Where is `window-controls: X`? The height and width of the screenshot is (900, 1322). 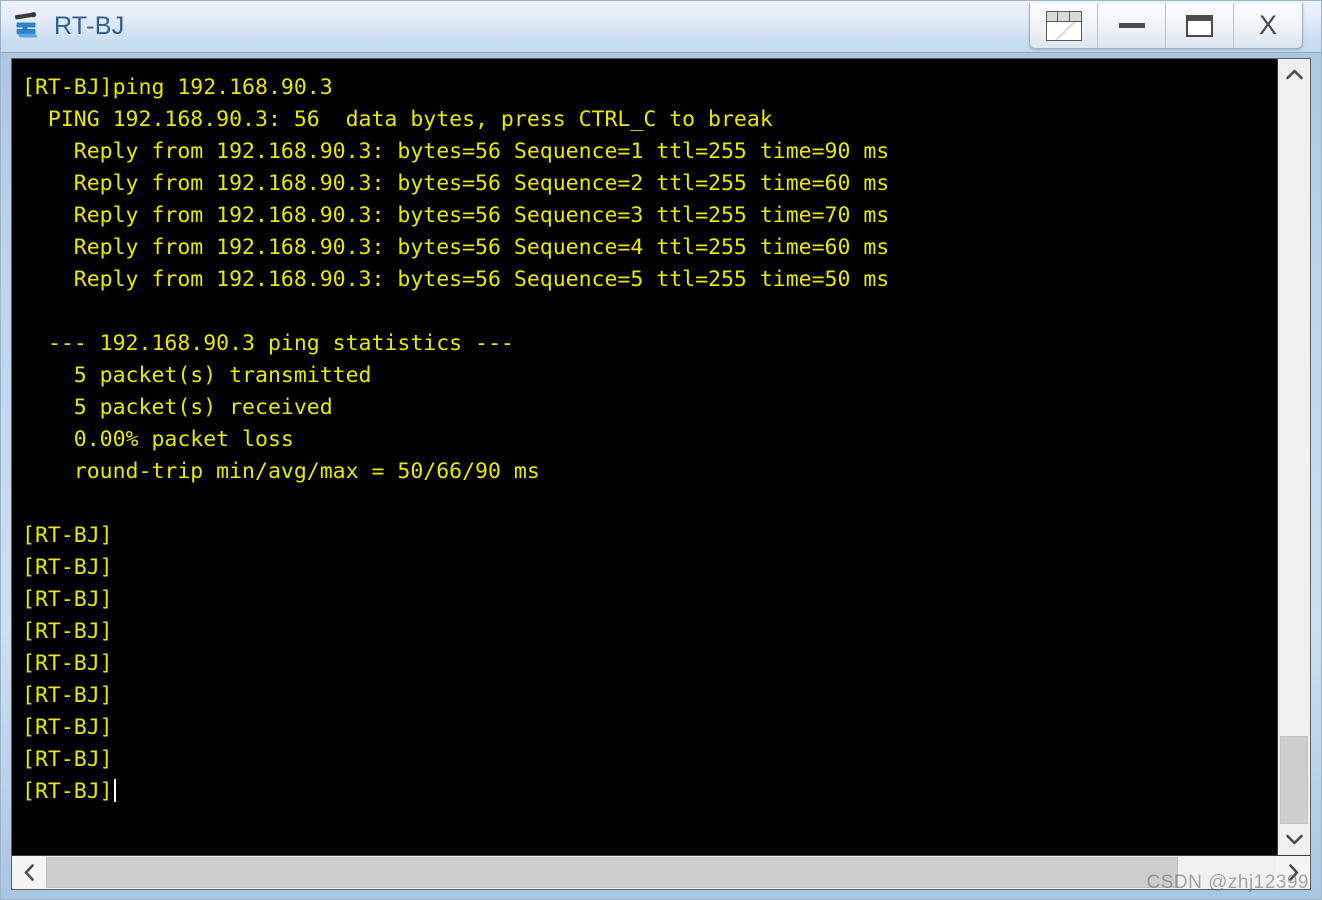
window-controls: X is located at coordinates (1166, 26).